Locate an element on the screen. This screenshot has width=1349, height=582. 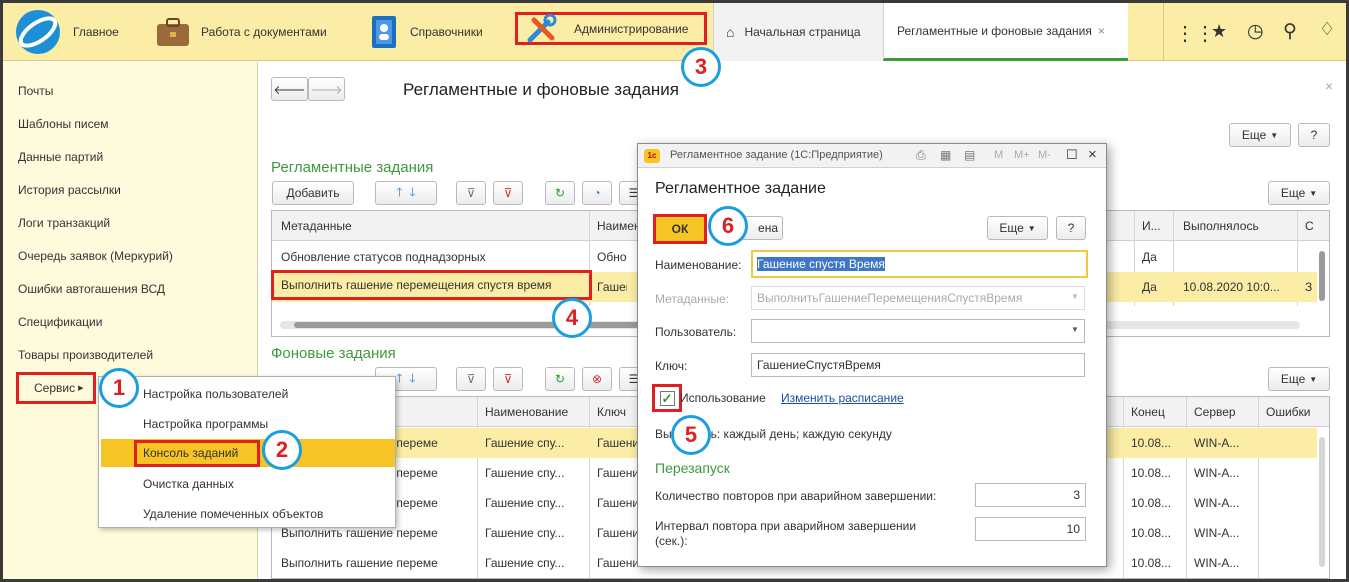
user-input is located at coordinates (918, 331).